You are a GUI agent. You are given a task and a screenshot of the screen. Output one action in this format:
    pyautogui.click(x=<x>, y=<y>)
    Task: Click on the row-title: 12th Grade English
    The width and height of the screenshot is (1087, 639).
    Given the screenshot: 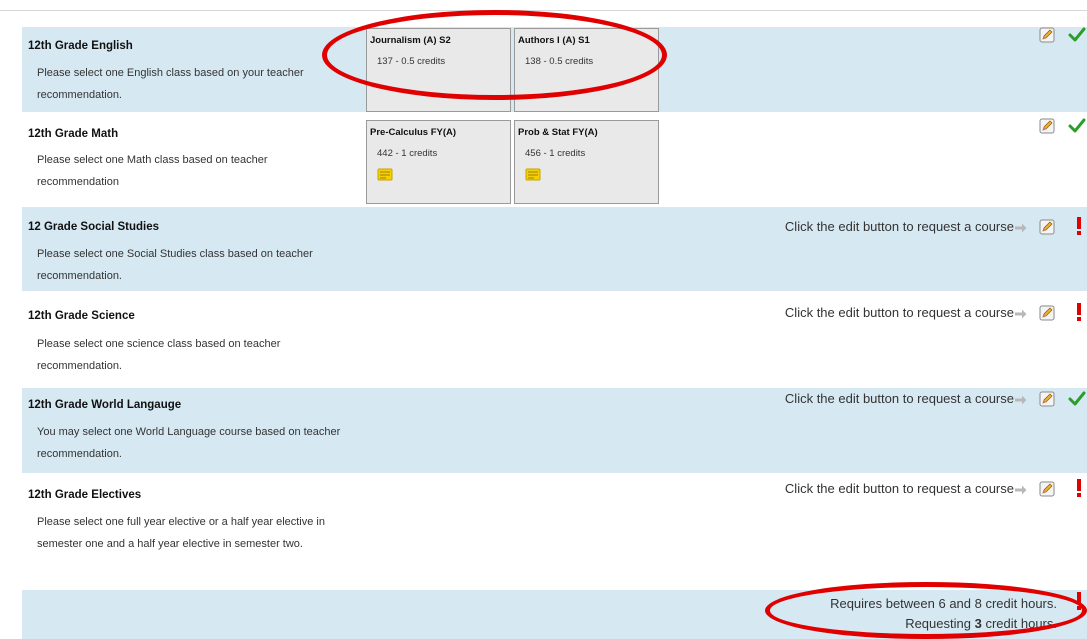 What is the action you would take?
    pyautogui.click(x=80, y=46)
    